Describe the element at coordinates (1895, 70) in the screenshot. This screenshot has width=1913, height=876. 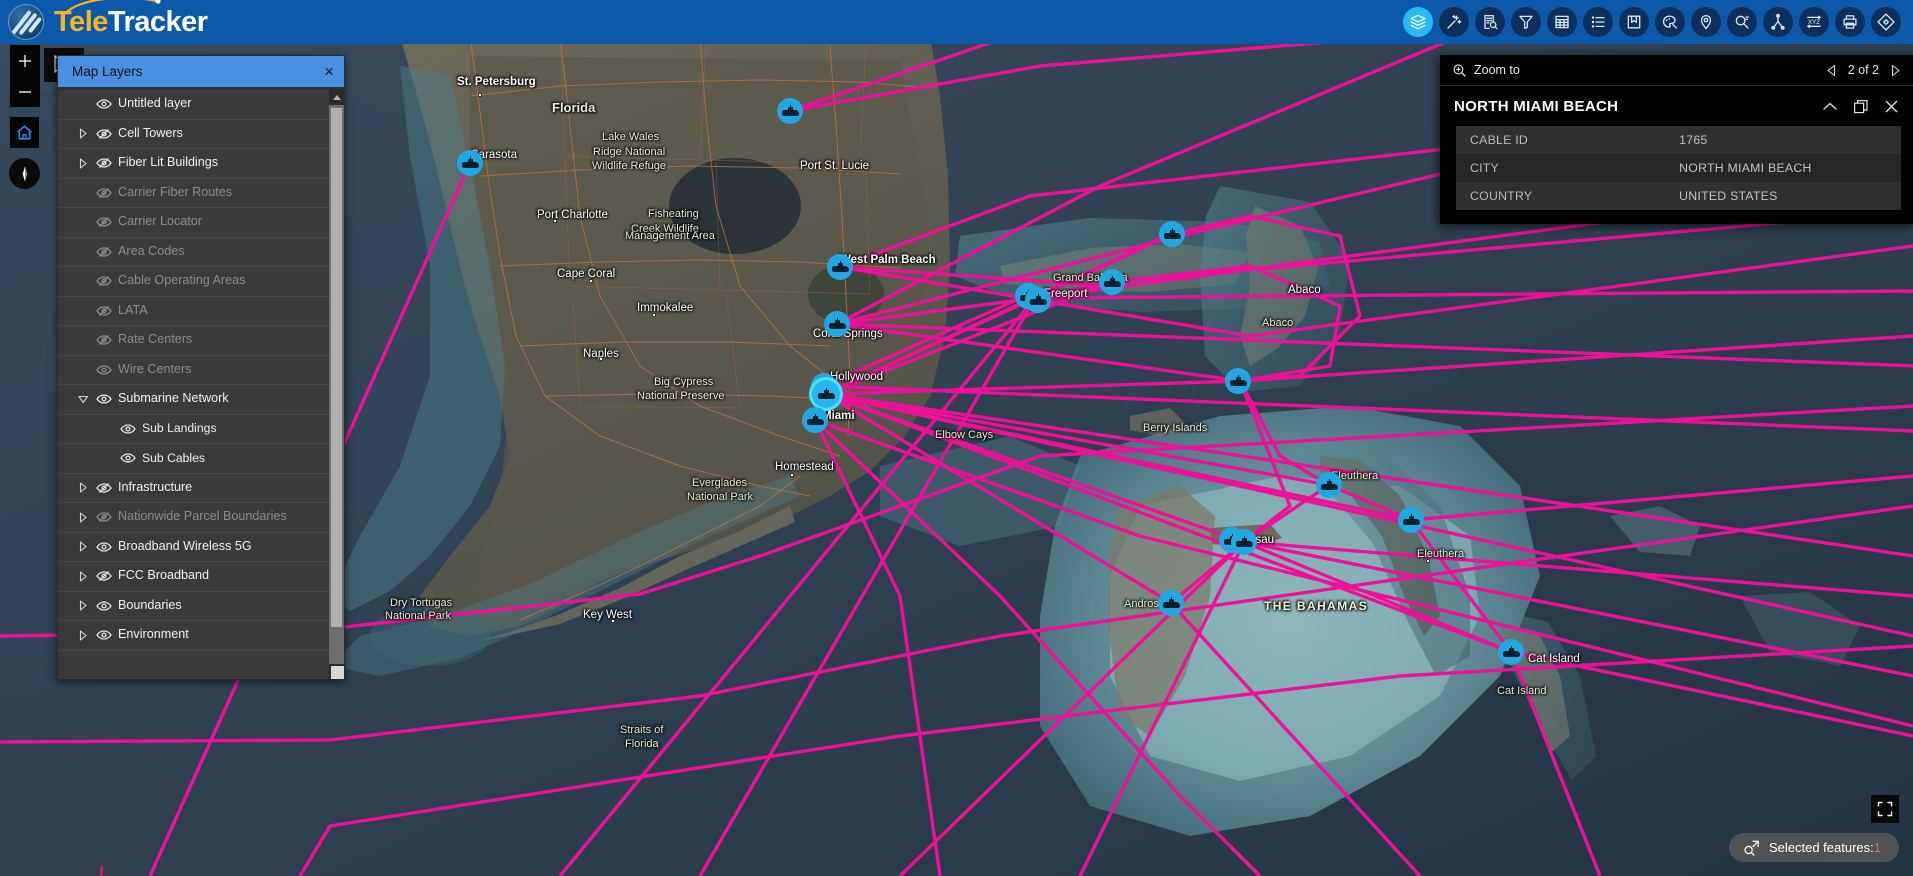
I see `next-feature-button` at that location.